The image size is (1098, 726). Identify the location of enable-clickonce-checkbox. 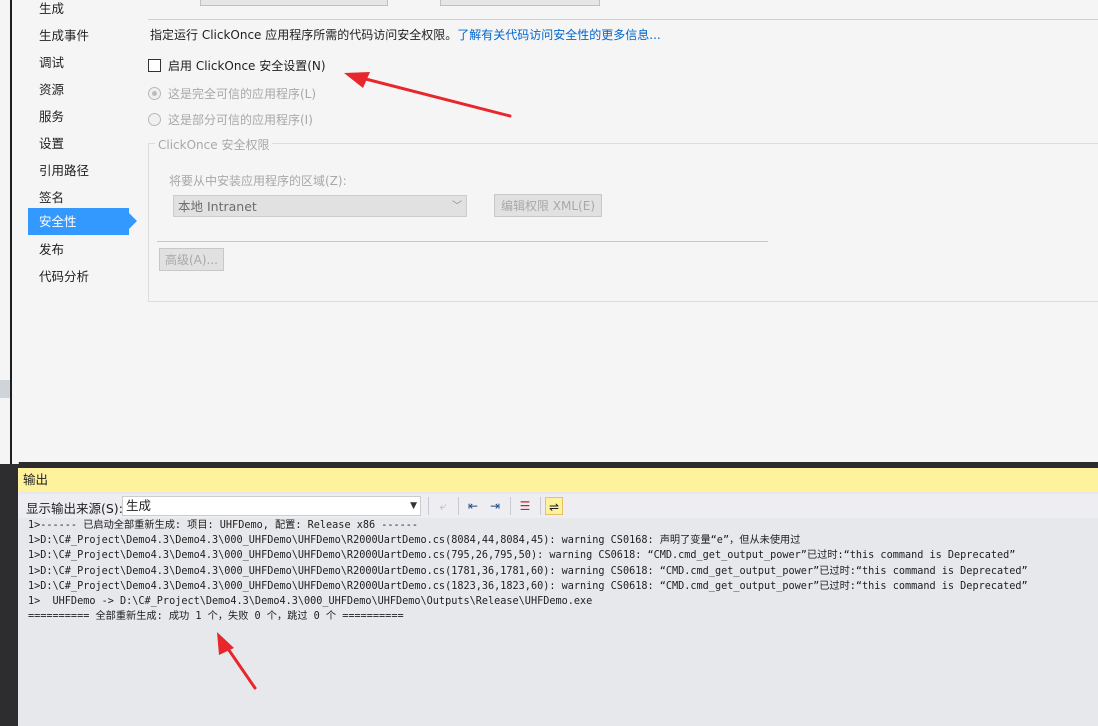
(154, 65).